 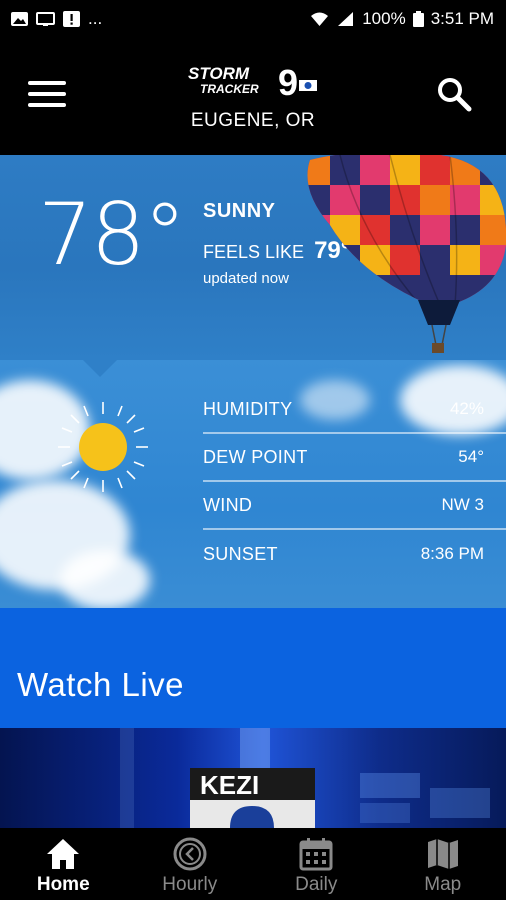 What do you see at coordinates (253, 120) in the screenshot?
I see `location-label: EUGENE, OR` at bounding box center [253, 120].